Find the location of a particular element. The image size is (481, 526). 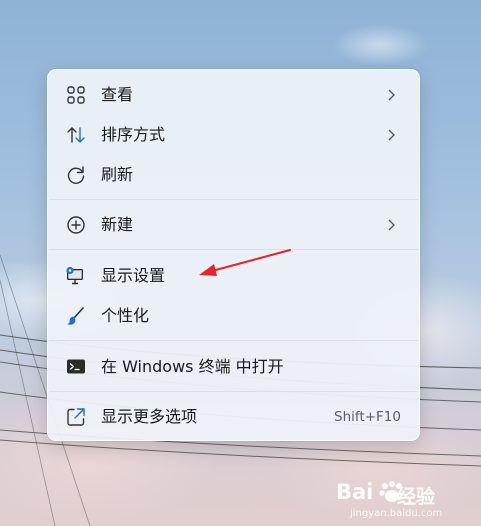

menu-item-personalize: 个性化 is located at coordinates (233, 316).